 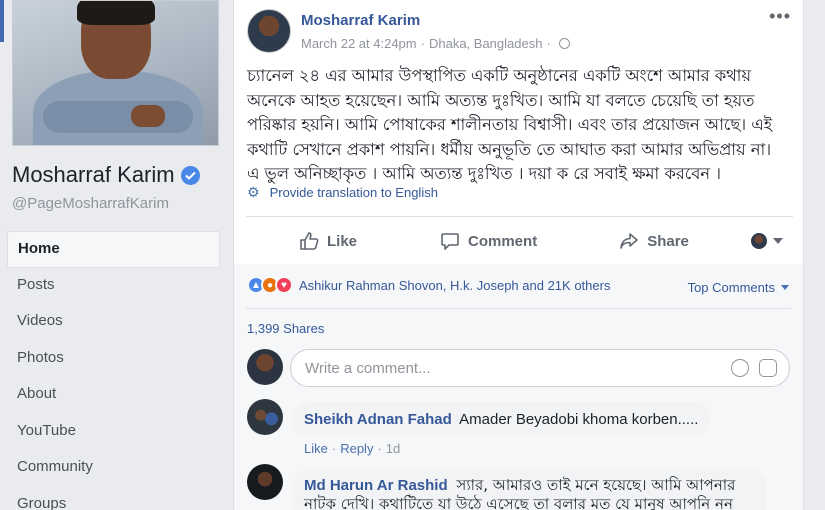 I want to click on like-button: Like, so click(x=328, y=241).